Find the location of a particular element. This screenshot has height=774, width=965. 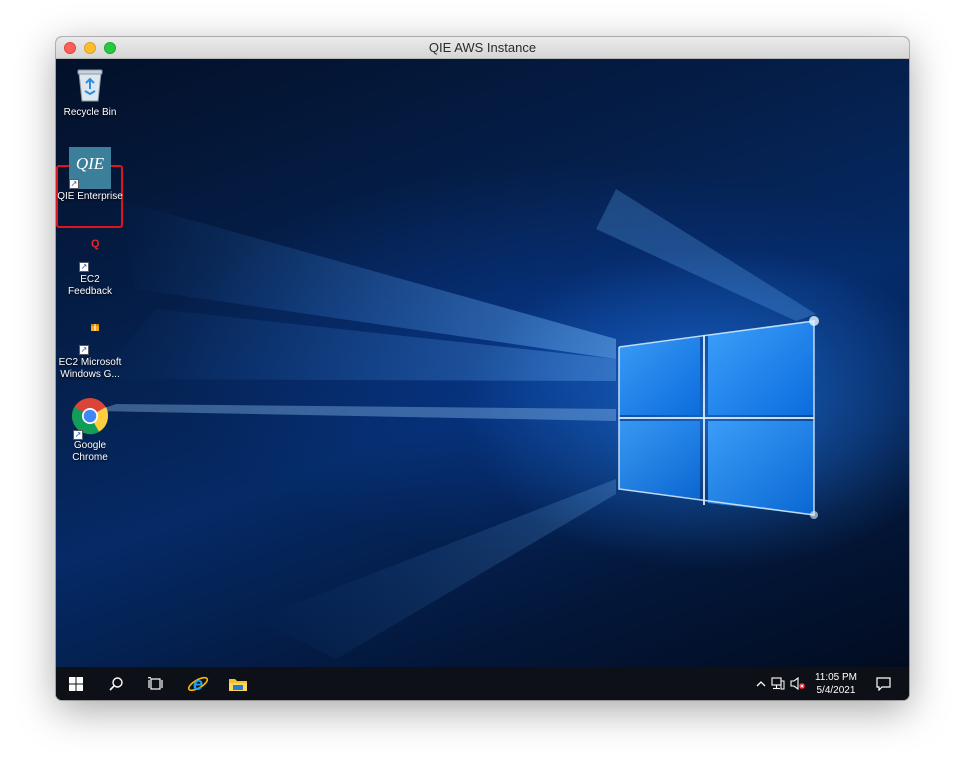

clock-time: 11:05 PM is located at coordinates (835, 677).